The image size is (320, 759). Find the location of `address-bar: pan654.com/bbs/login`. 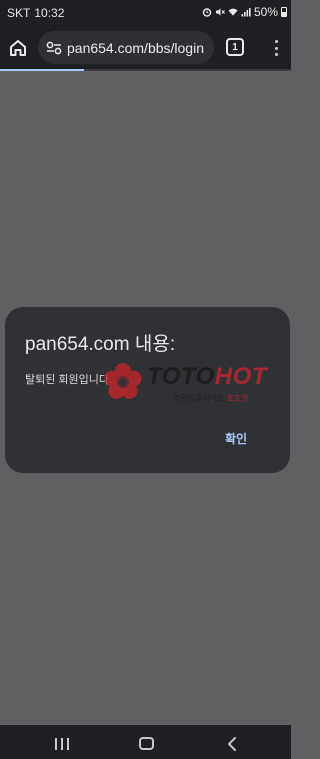

address-bar: pan654.com/bbs/login is located at coordinates (126, 47).